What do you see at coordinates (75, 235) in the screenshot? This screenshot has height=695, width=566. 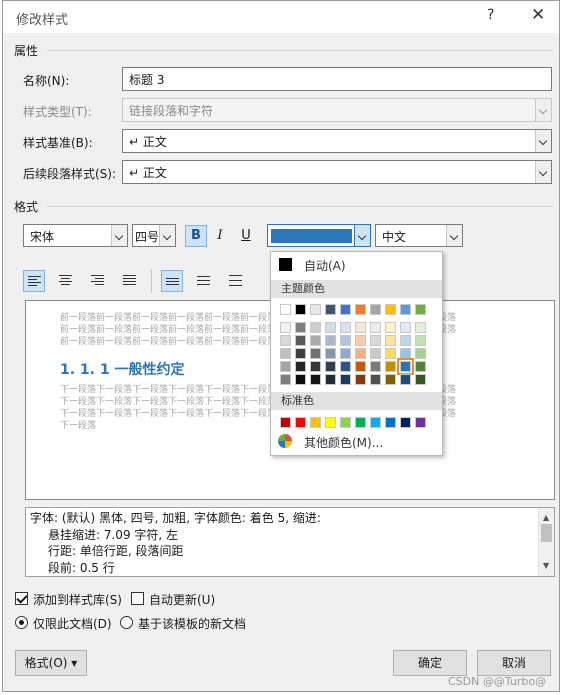 I see `font-dropdown: 宋体` at bounding box center [75, 235].